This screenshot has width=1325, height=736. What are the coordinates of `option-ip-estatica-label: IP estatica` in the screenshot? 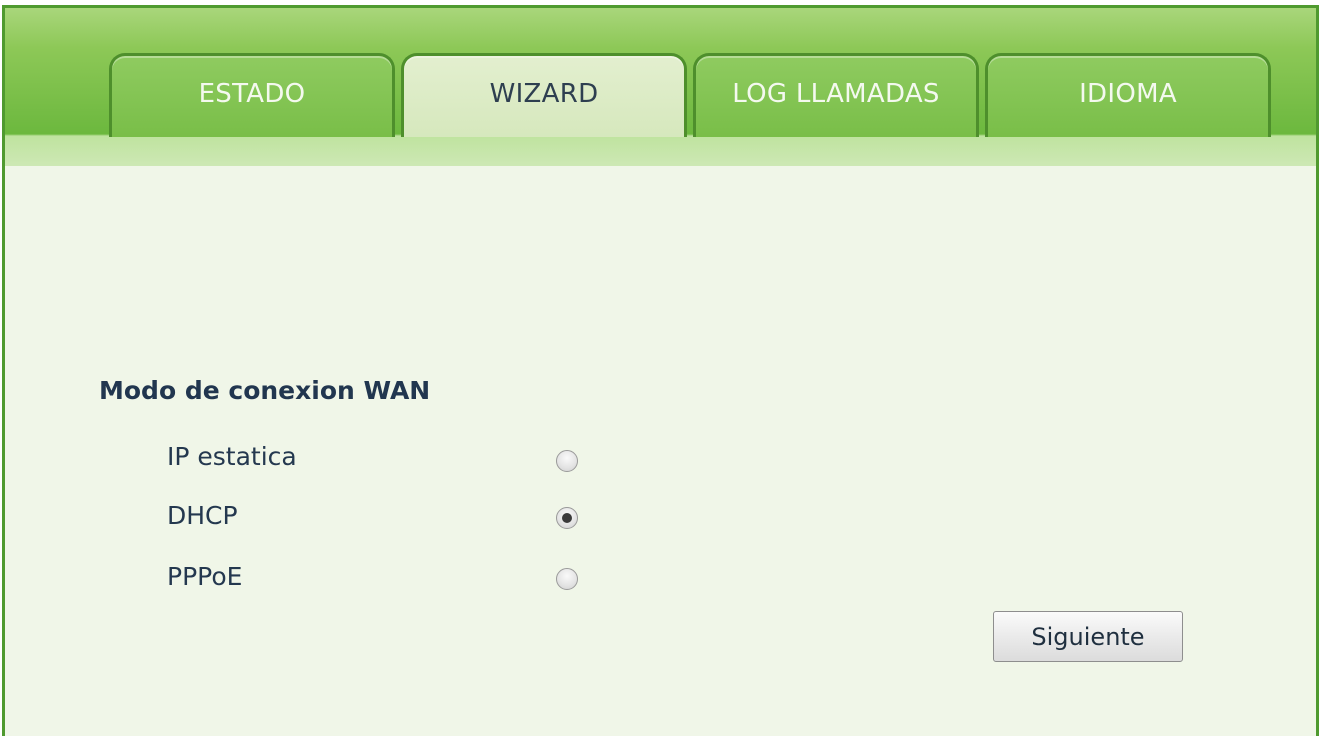 It's located at (232, 456).